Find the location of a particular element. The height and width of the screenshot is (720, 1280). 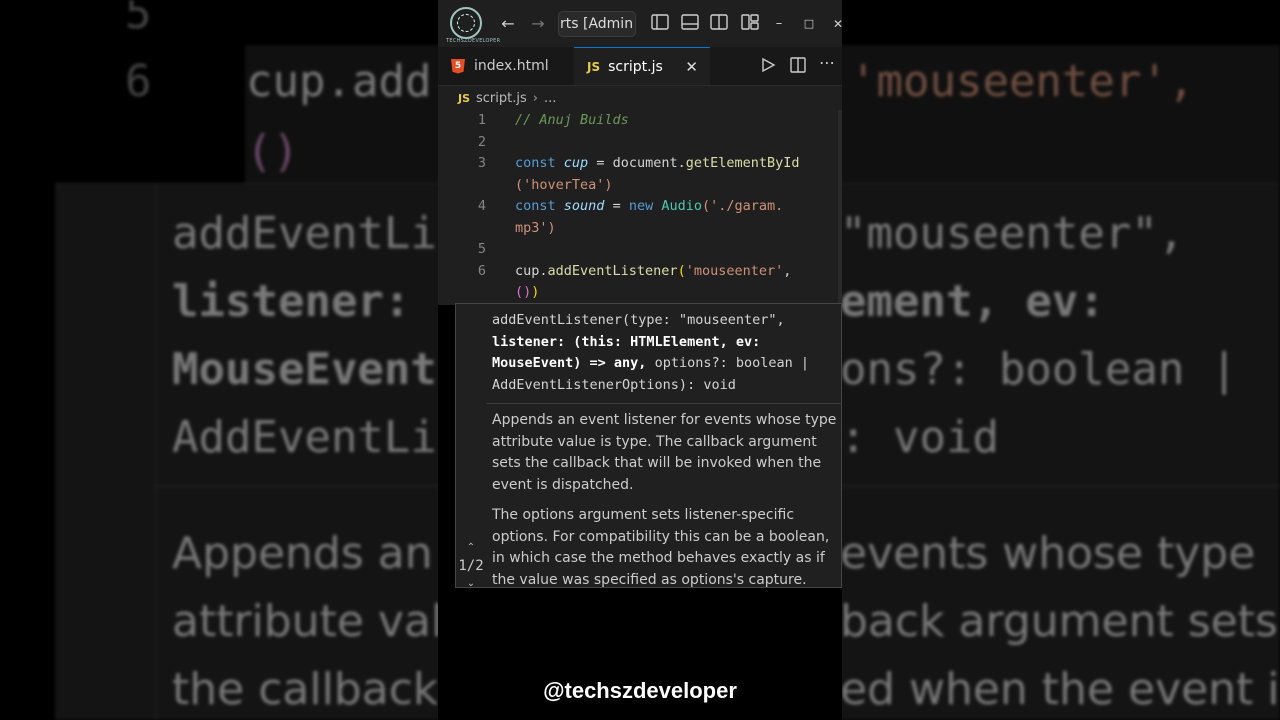

signature-active-param: MouseEvent) => any, is located at coordinates (569, 363).